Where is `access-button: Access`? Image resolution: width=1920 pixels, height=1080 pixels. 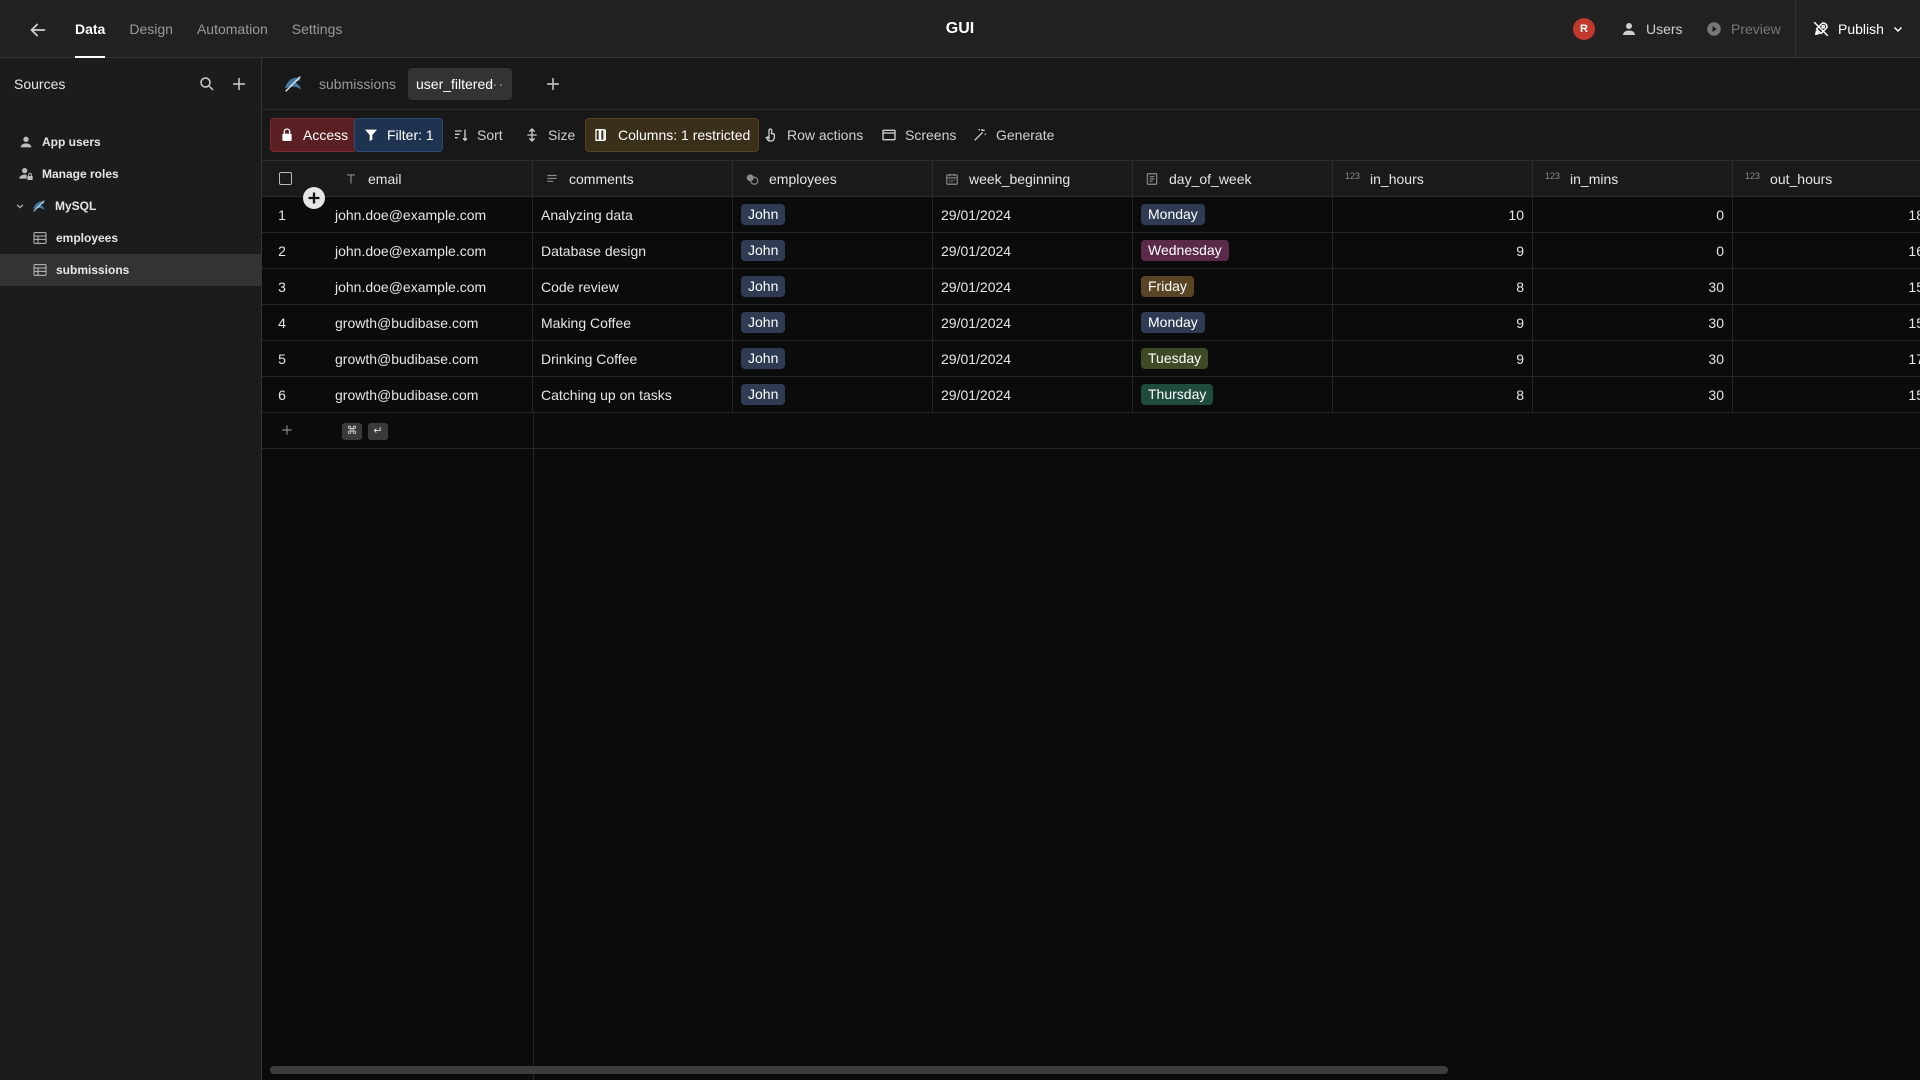 access-button: Access is located at coordinates (314, 135).